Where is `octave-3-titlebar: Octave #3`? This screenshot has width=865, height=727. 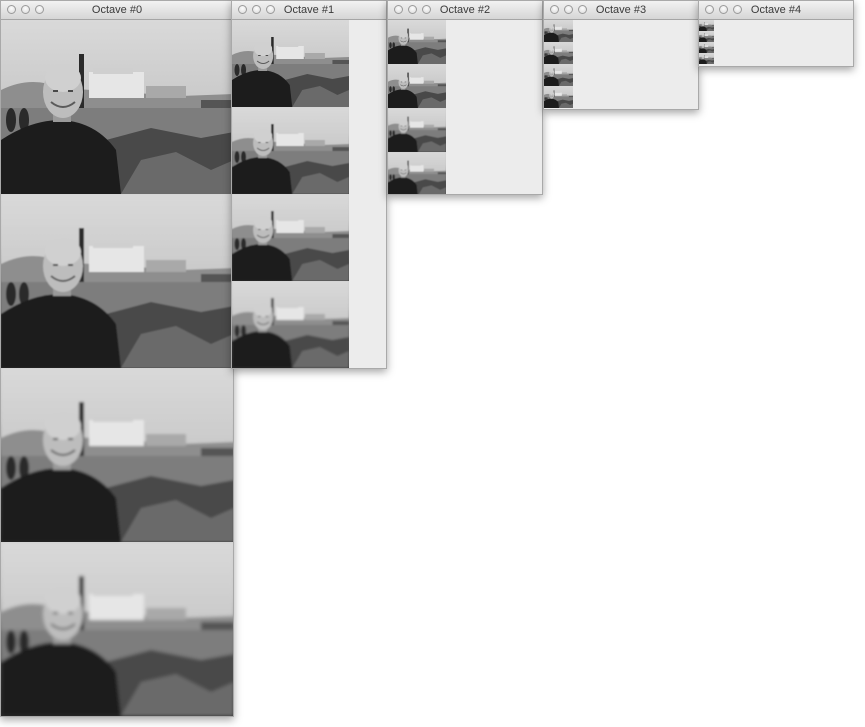 octave-3-titlebar: Octave #3 is located at coordinates (621, 10).